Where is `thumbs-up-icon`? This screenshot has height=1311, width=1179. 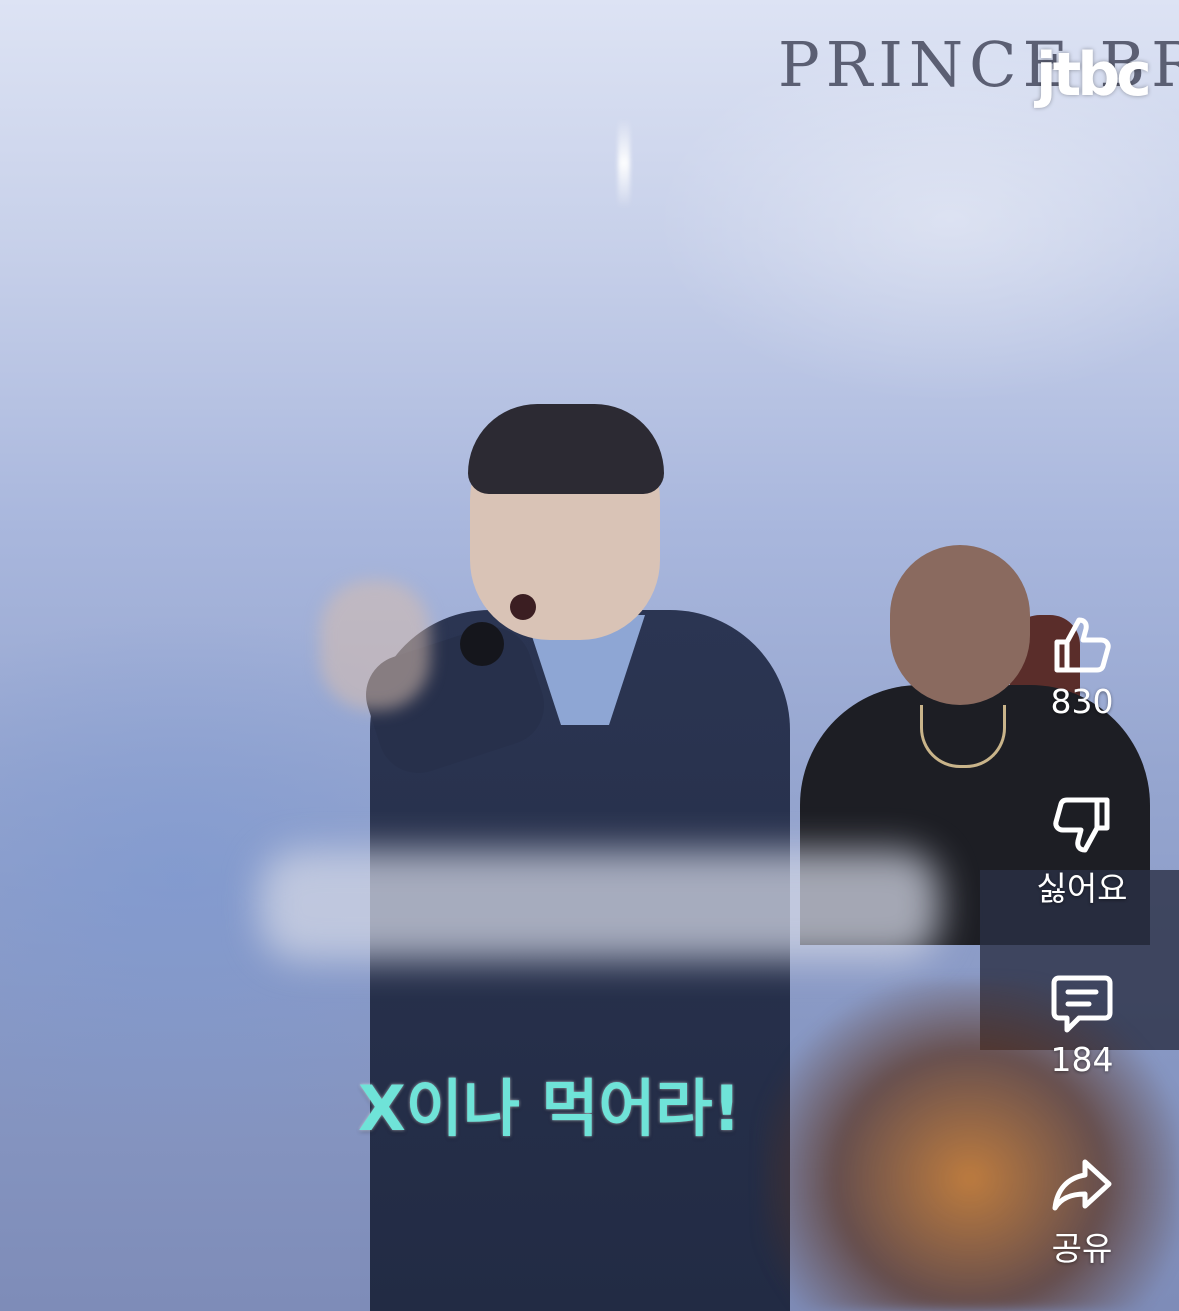 thumbs-up-icon is located at coordinates (1082, 645).